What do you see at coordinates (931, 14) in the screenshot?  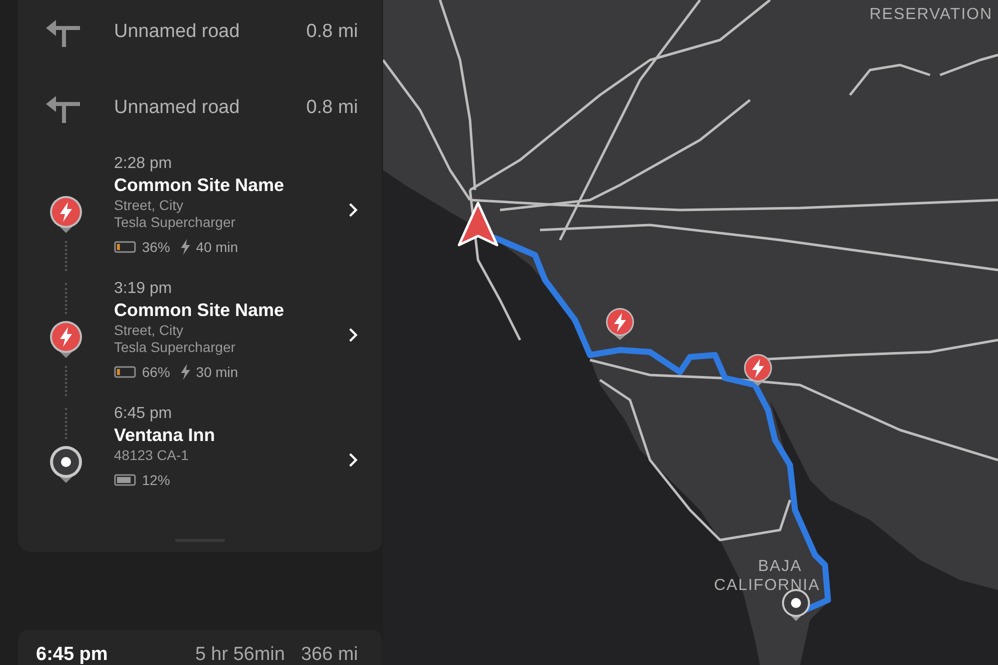 I see `map-region-label: RESERVATION` at bounding box center [931, 14].